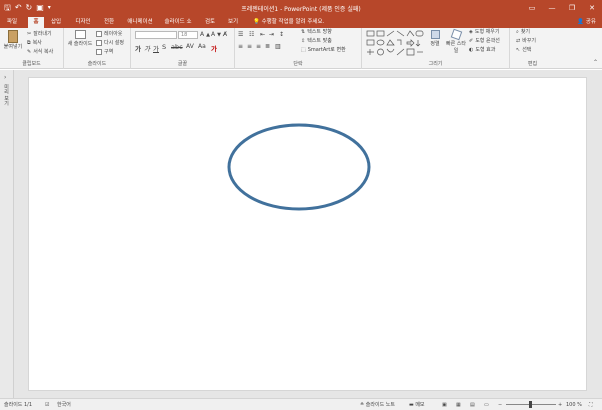 Image resolution: width=602 pixels, height=410 pixels. I want to click on paste-button: 붙여넣기, so click(13, 40).